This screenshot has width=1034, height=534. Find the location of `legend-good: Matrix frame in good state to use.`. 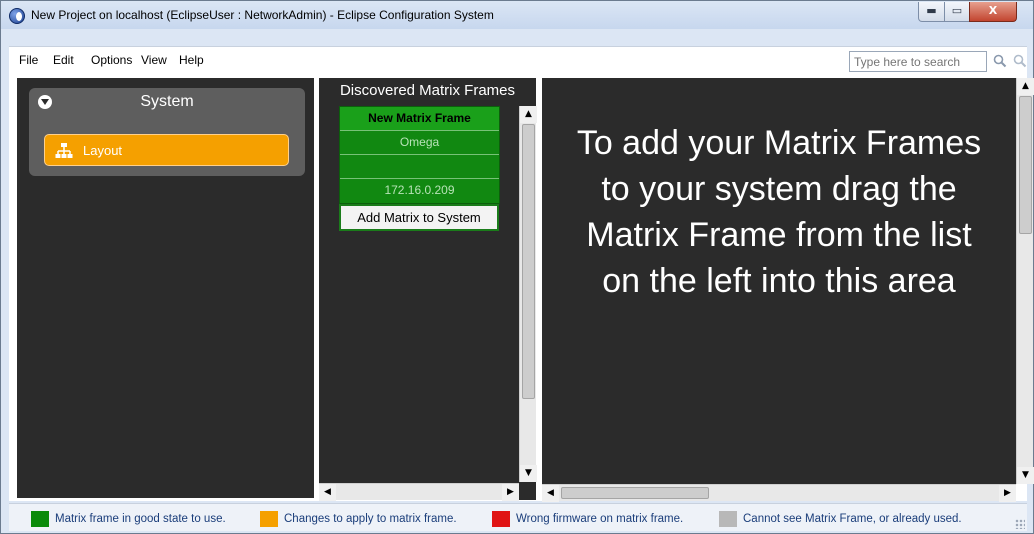

legend-good: Matrix frame in good state to use. is located at coordinates (128, 519).